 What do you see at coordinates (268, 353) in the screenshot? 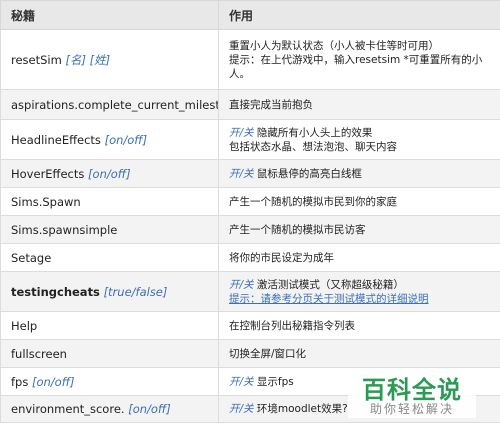
I see `effect-text: 切换全屏/窗口化` at bounding box center [268, 353].